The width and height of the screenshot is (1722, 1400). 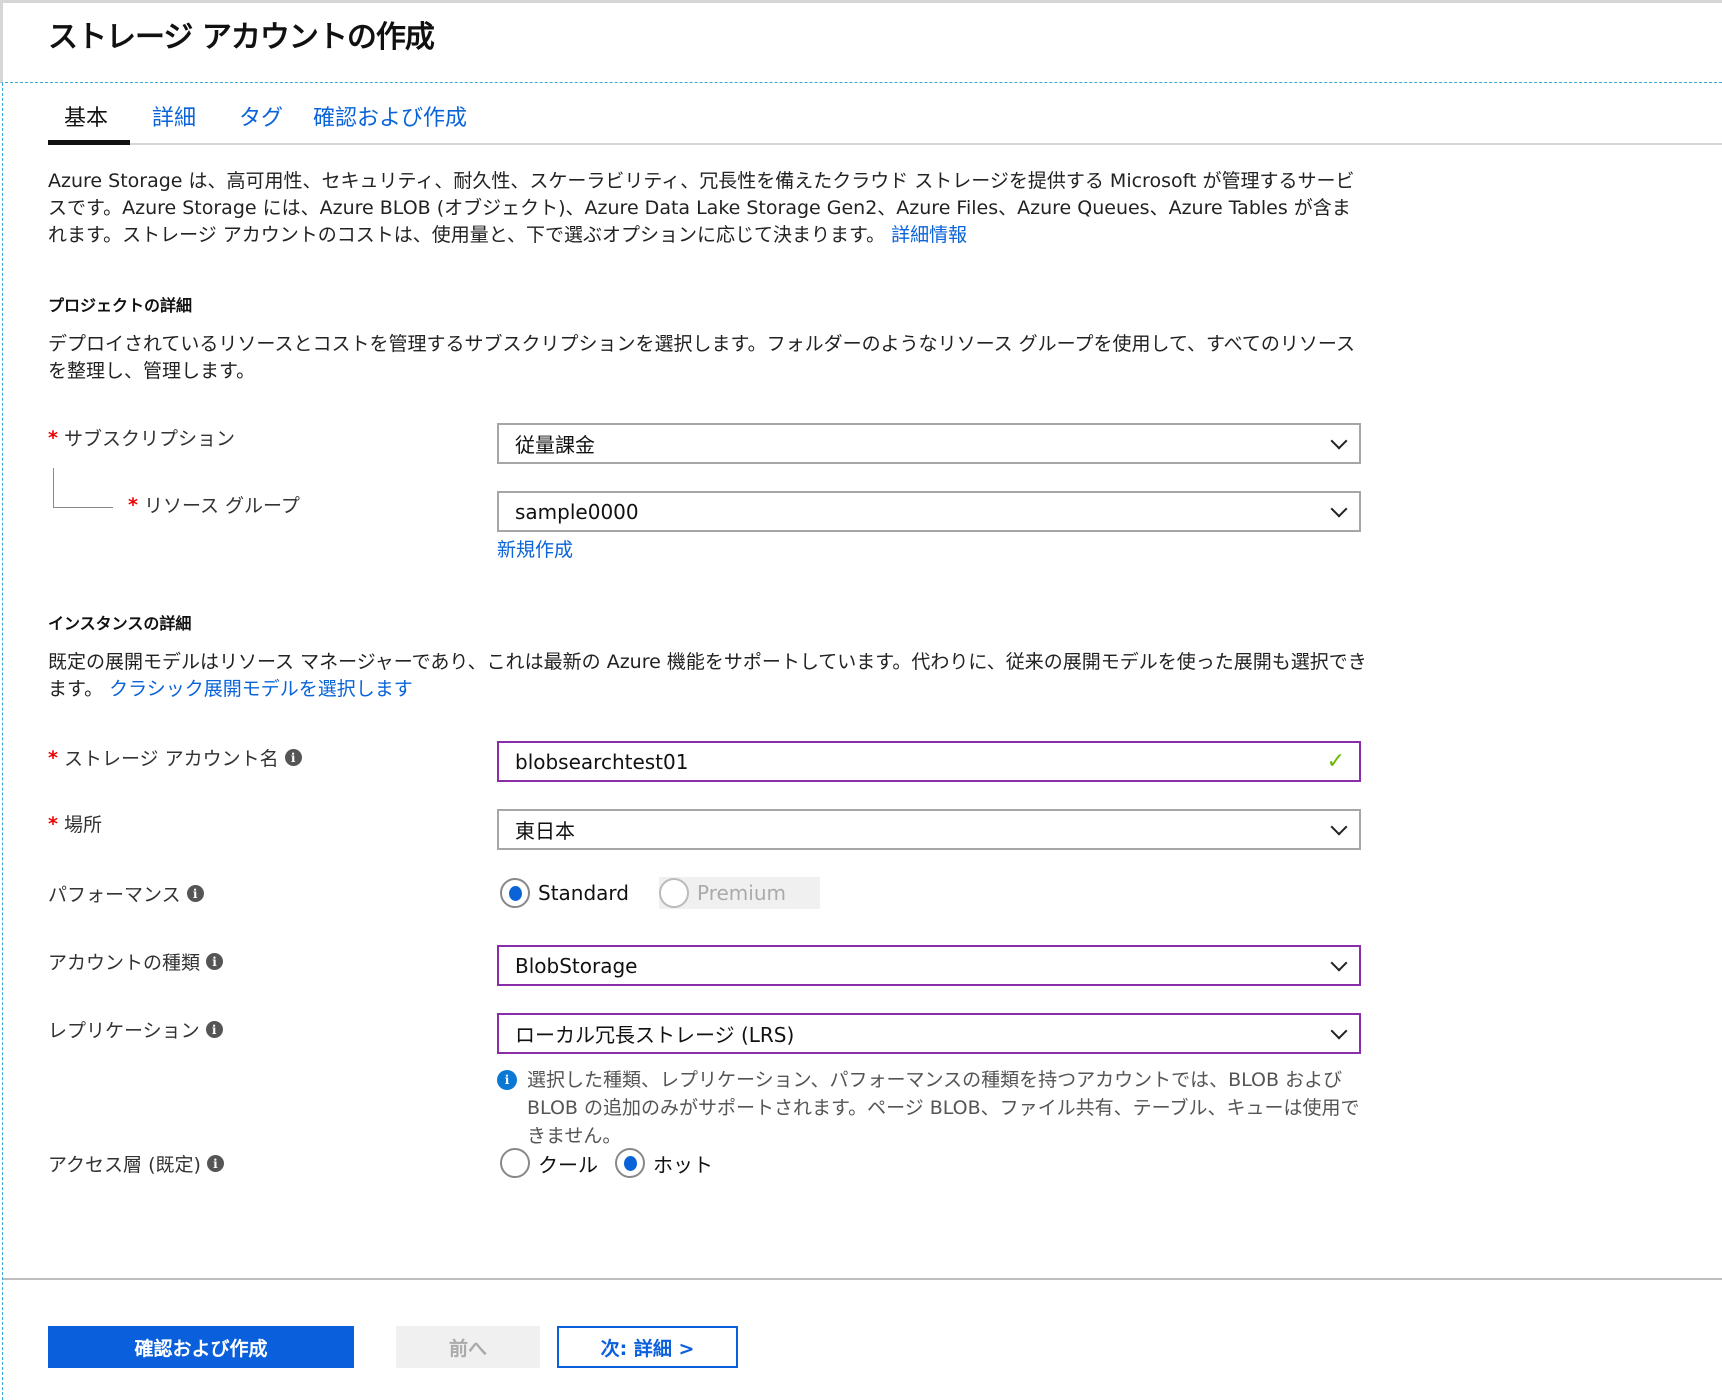 I want to click on project-details-heading: プロジェクトの詳細, so click(x=120, y=305).